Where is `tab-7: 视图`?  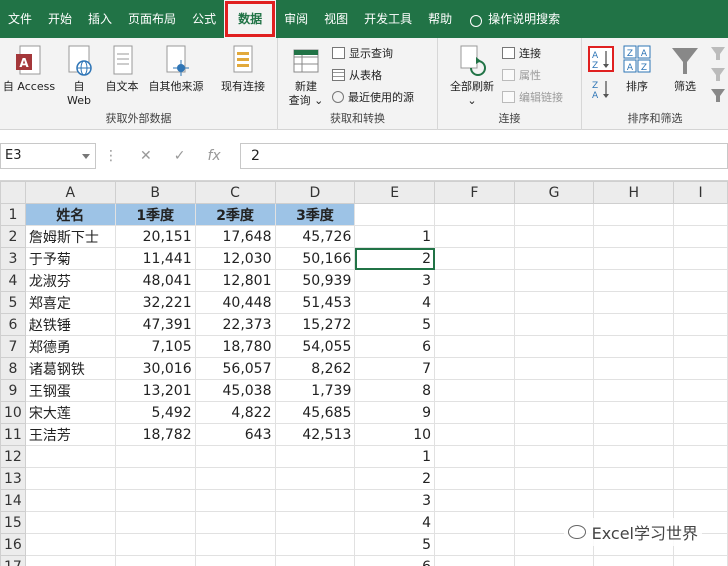
tab-7: 视图 is located at coordinates (336, 19).